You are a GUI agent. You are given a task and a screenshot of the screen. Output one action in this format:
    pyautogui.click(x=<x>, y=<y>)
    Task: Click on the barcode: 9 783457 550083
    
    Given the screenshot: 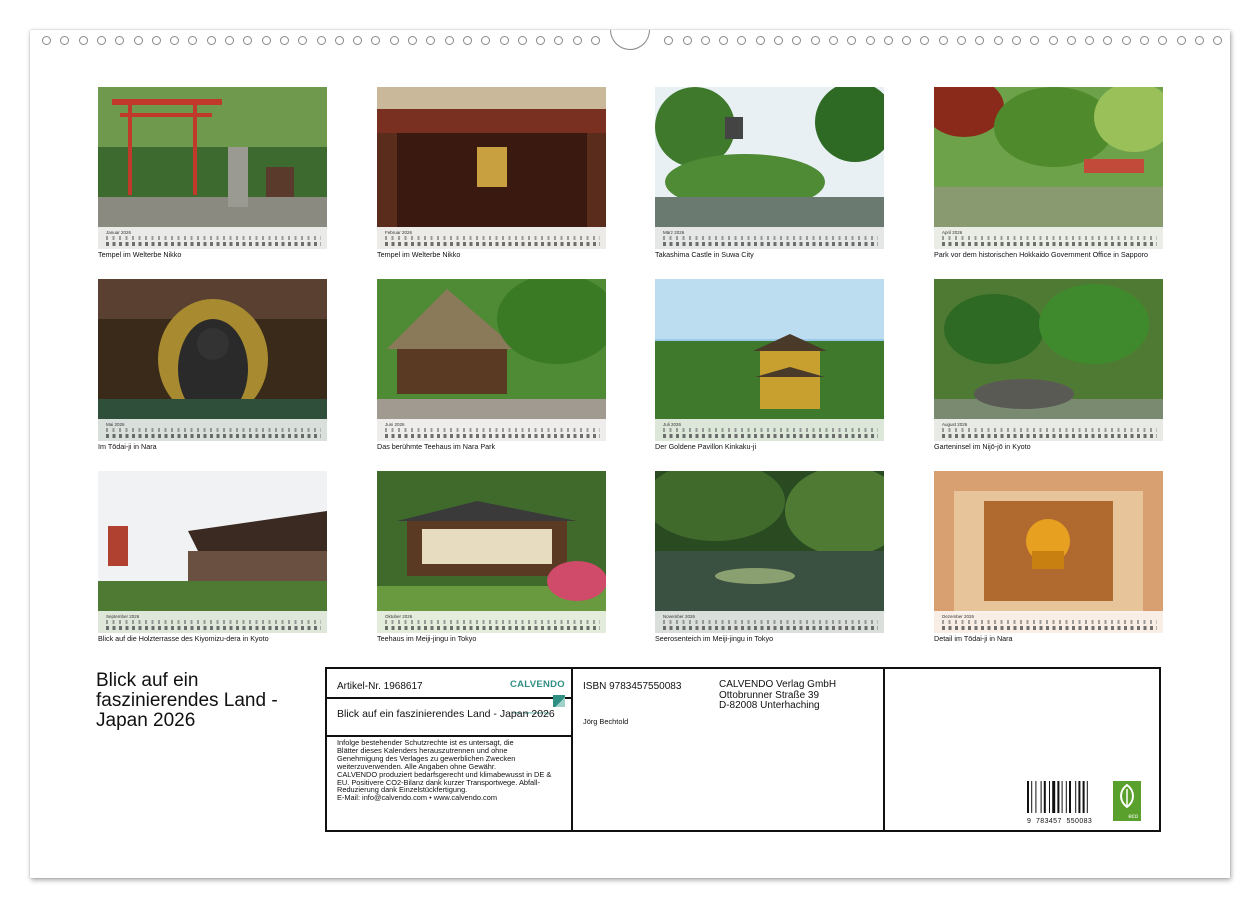 What is the action you would take?
    pyautogui.click(x=1060, y=803)
    